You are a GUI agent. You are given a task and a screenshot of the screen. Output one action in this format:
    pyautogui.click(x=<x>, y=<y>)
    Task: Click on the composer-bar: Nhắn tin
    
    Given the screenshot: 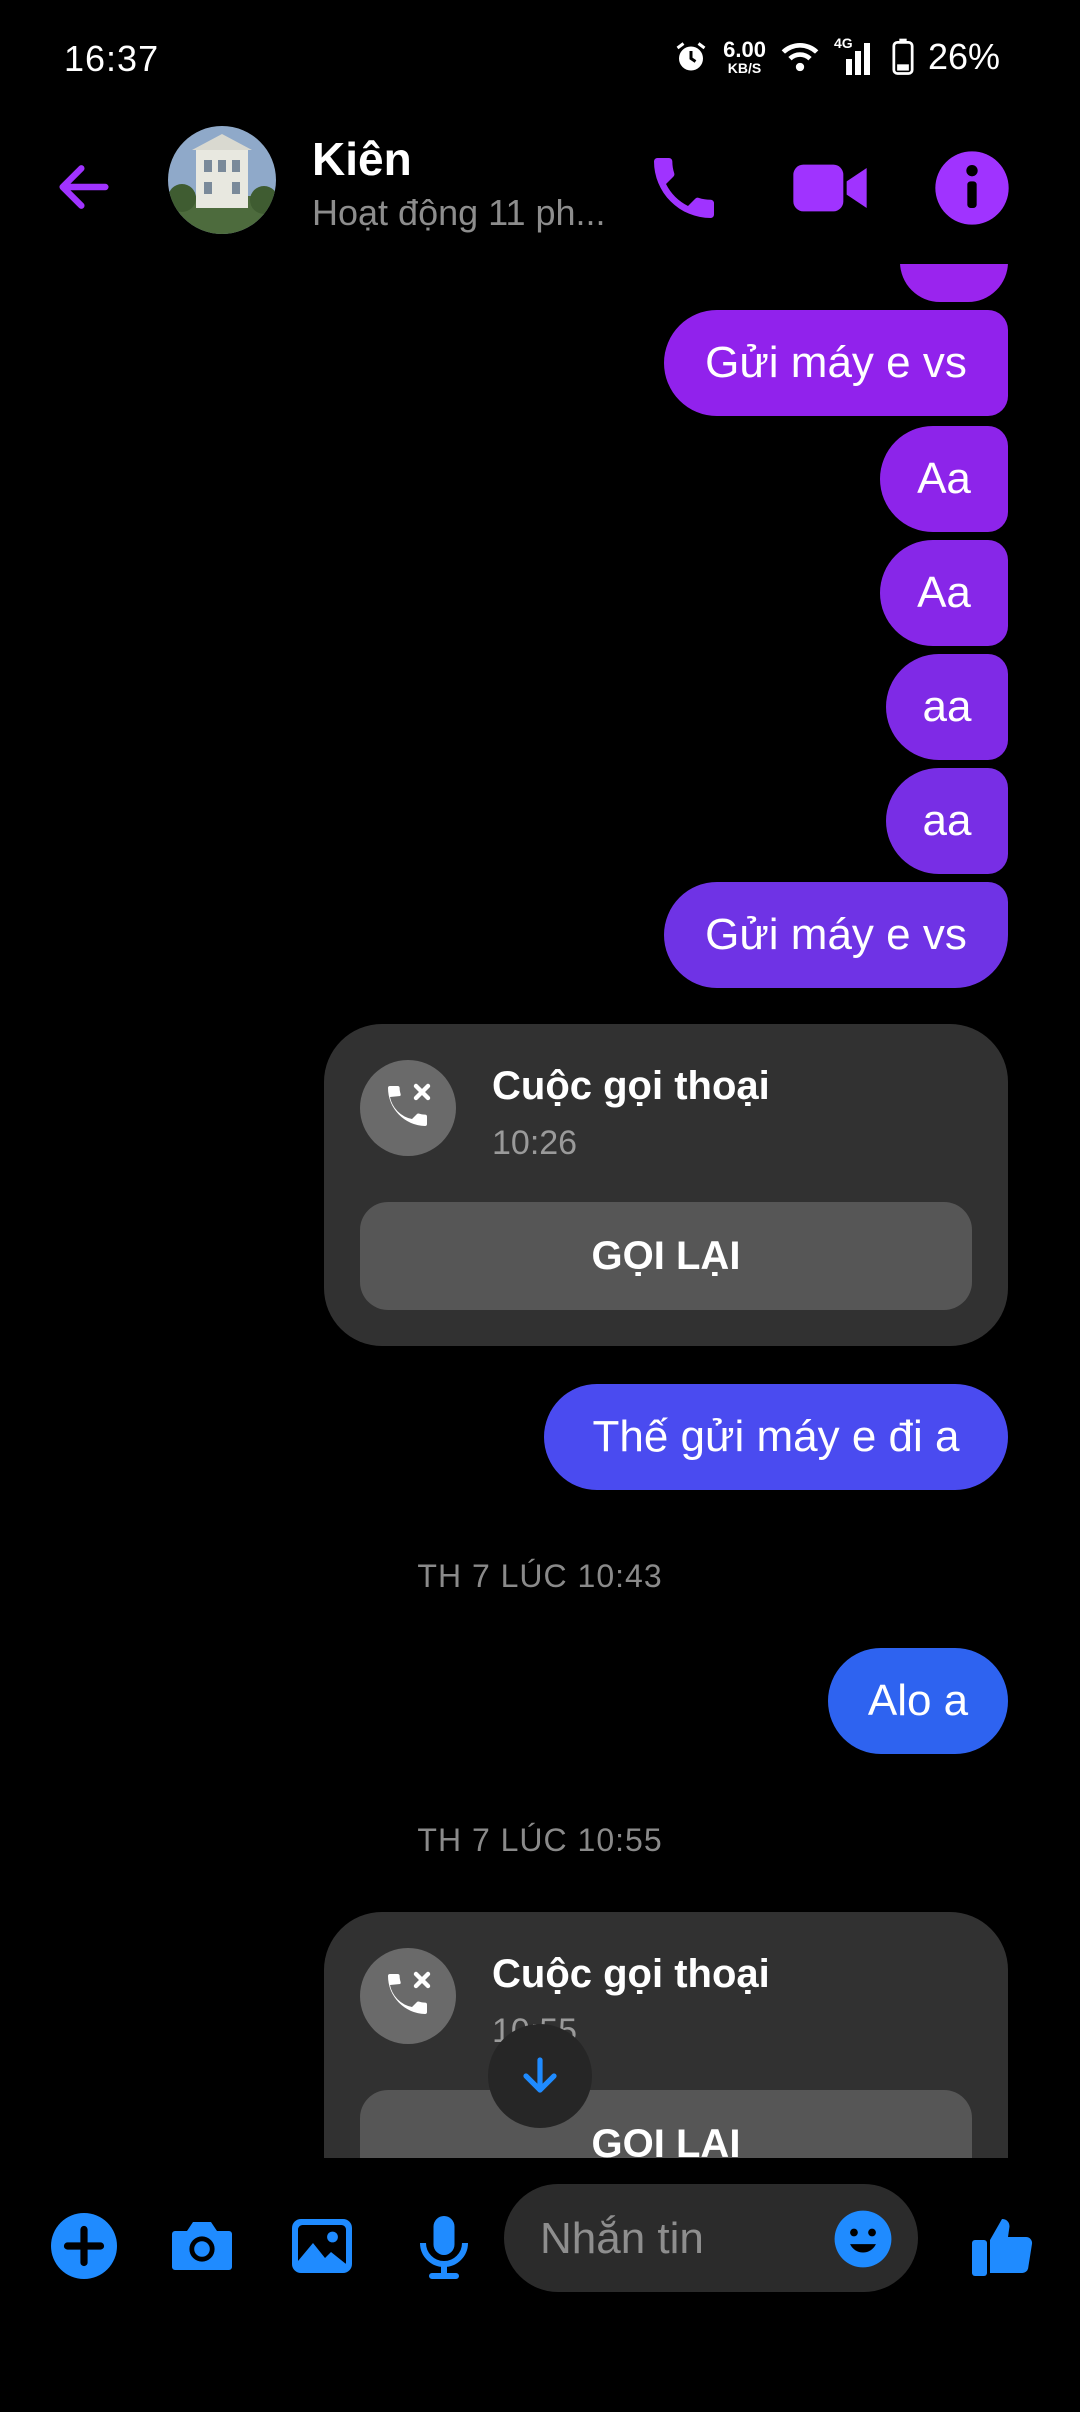 What is the action you would take?
    pyautogui.click(x=540, y=2285)
    